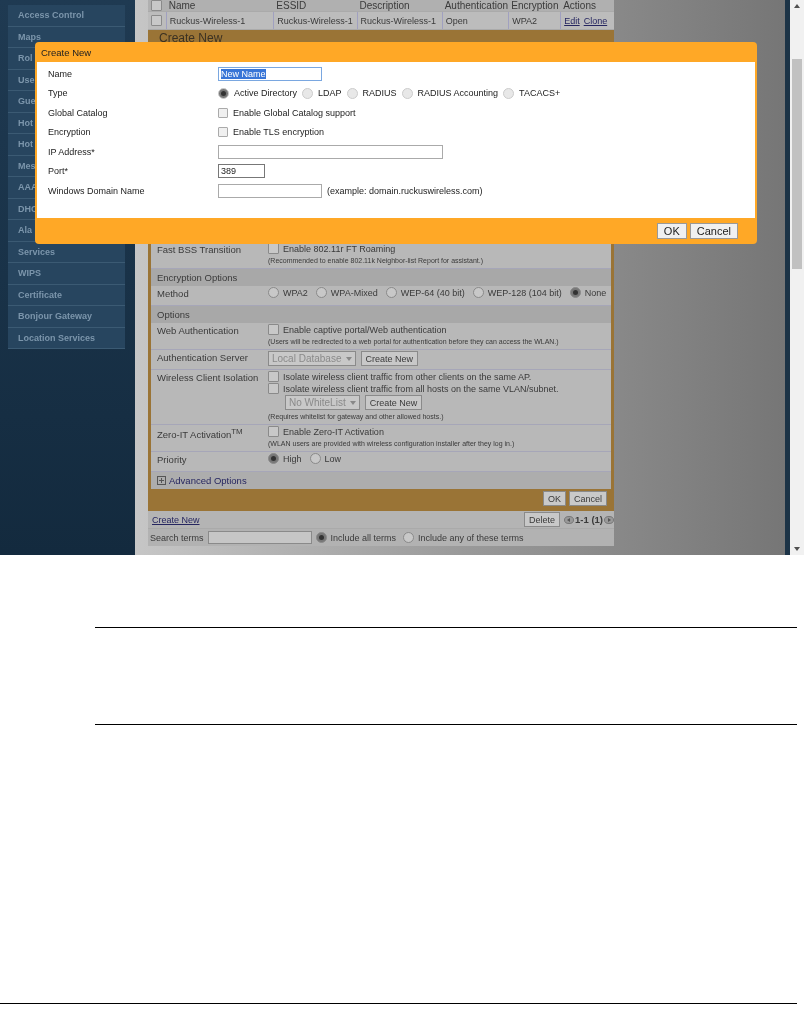 The image size is (804, 1015). What do you see at coordinates (291, 5) in the screenshot?
I see `column-header: ESSID` at bounding box center [291, 5].